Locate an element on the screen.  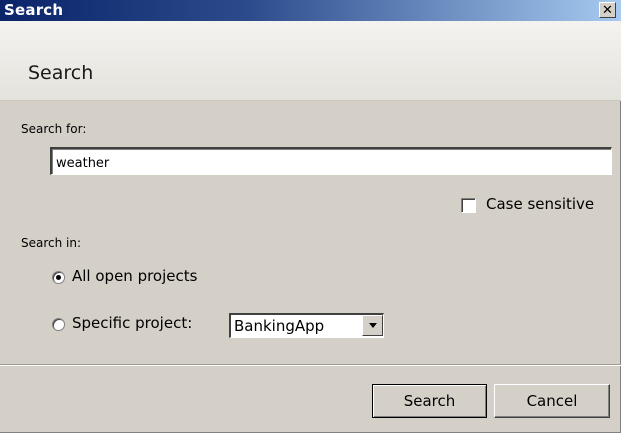
search-for-label: Search for: is located at coordinates (54, 129).